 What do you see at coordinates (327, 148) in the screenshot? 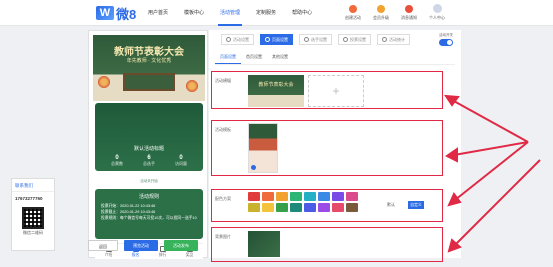
I see `template-section: 活动模板` at bounding box center [327, 148].